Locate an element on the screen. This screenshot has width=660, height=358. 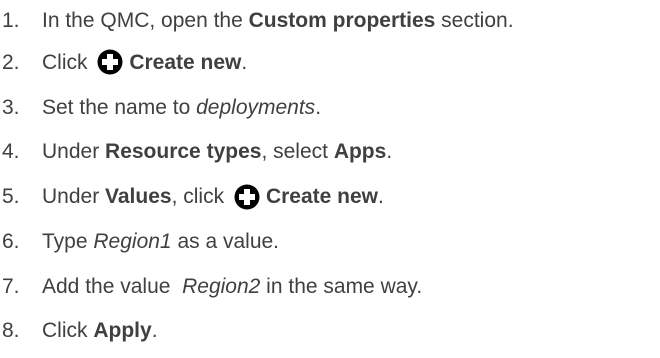
step-text-fragment: section. is located at coordinates (474, 20).